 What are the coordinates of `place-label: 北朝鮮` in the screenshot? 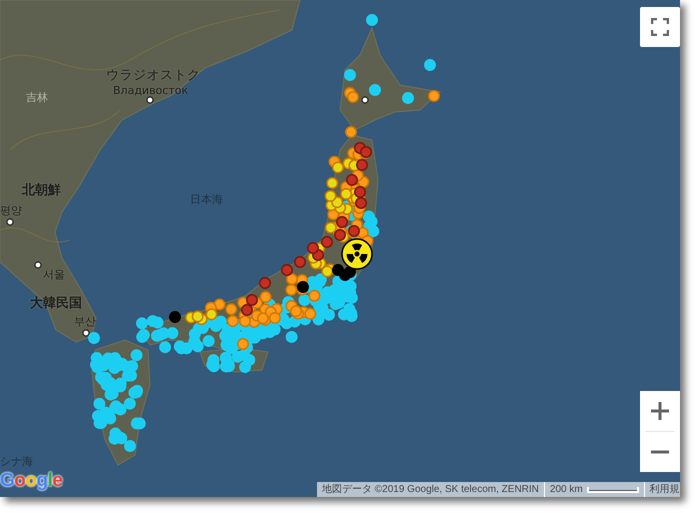 It's located at (41, 190).